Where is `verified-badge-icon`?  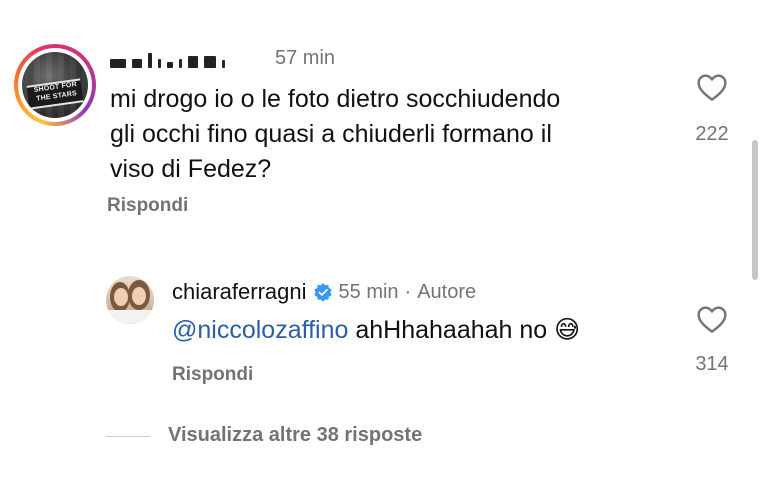 verified-badge-icon is located at coordinates (322, 292).